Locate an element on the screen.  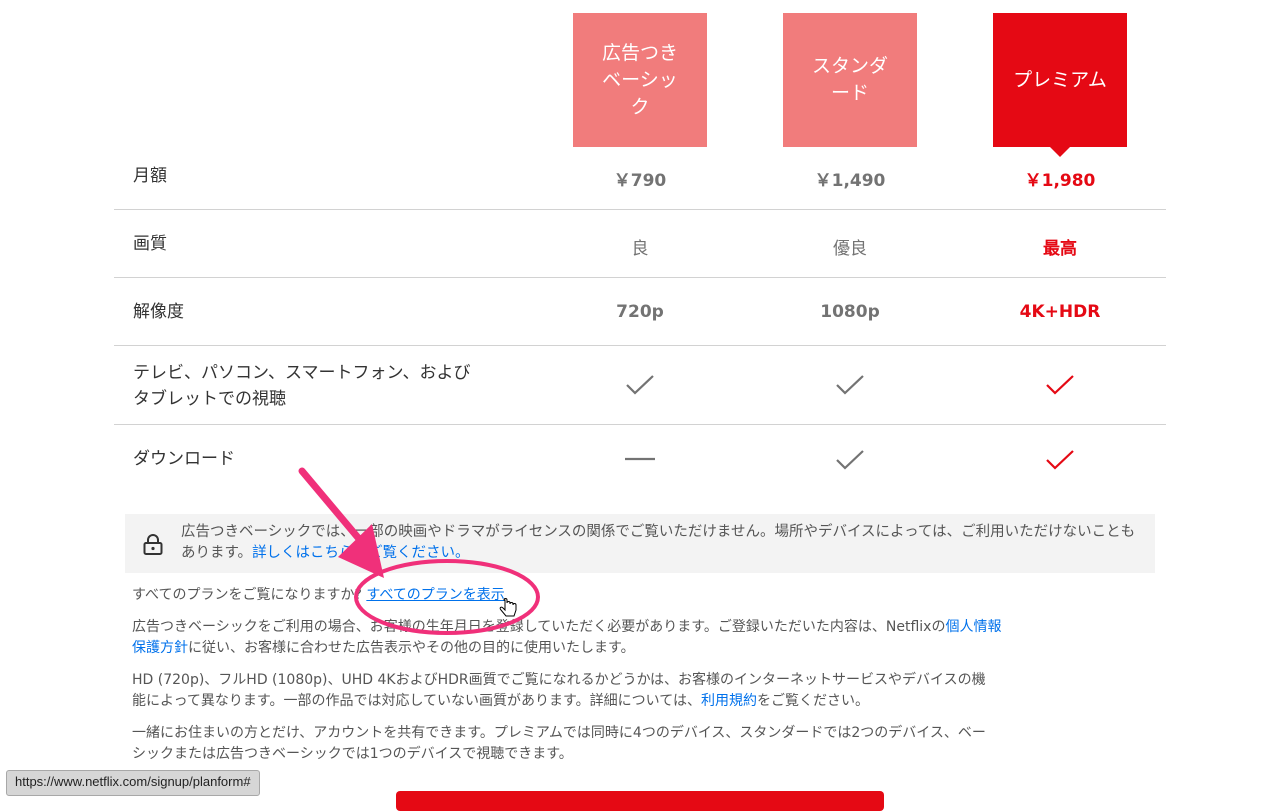
notice-details-link: 詳しくはこちらをご覧ください。 is located at coordinates (361, 553).